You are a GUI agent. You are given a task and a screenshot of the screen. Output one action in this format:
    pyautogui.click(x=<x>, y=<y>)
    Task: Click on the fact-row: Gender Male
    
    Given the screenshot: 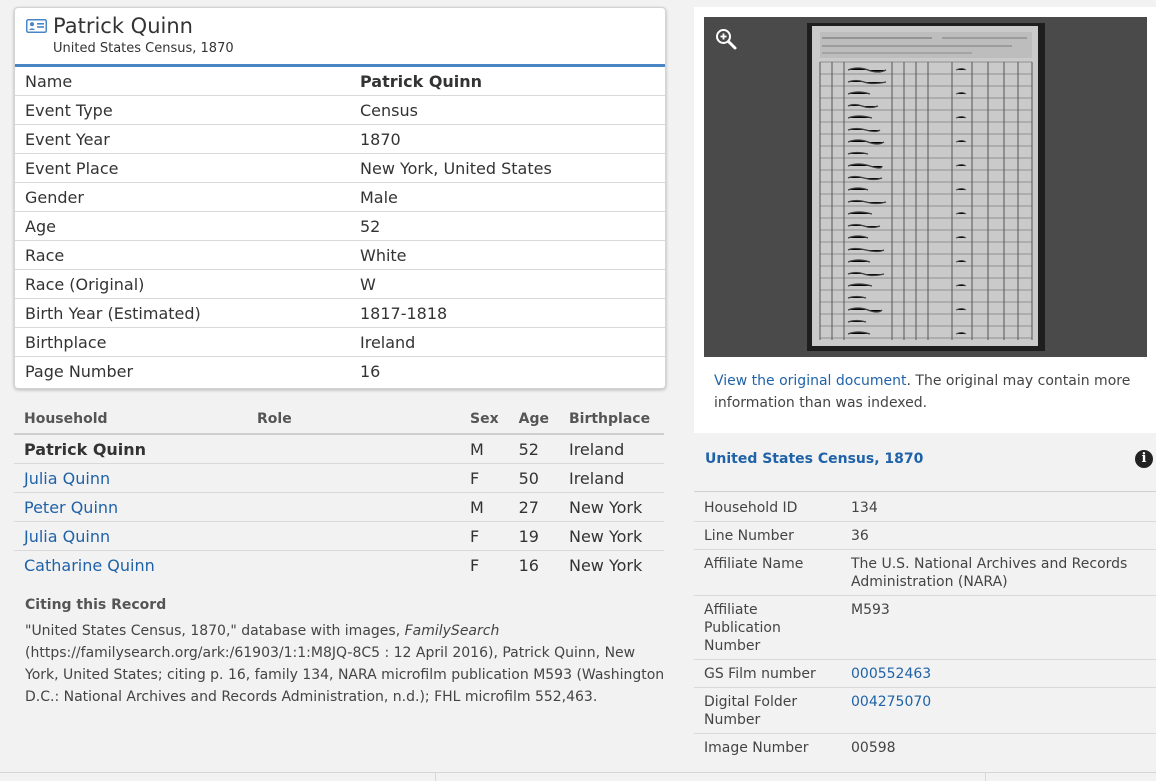 What is the action you would take?
    pyautogui.click(x=340, y=197)
    